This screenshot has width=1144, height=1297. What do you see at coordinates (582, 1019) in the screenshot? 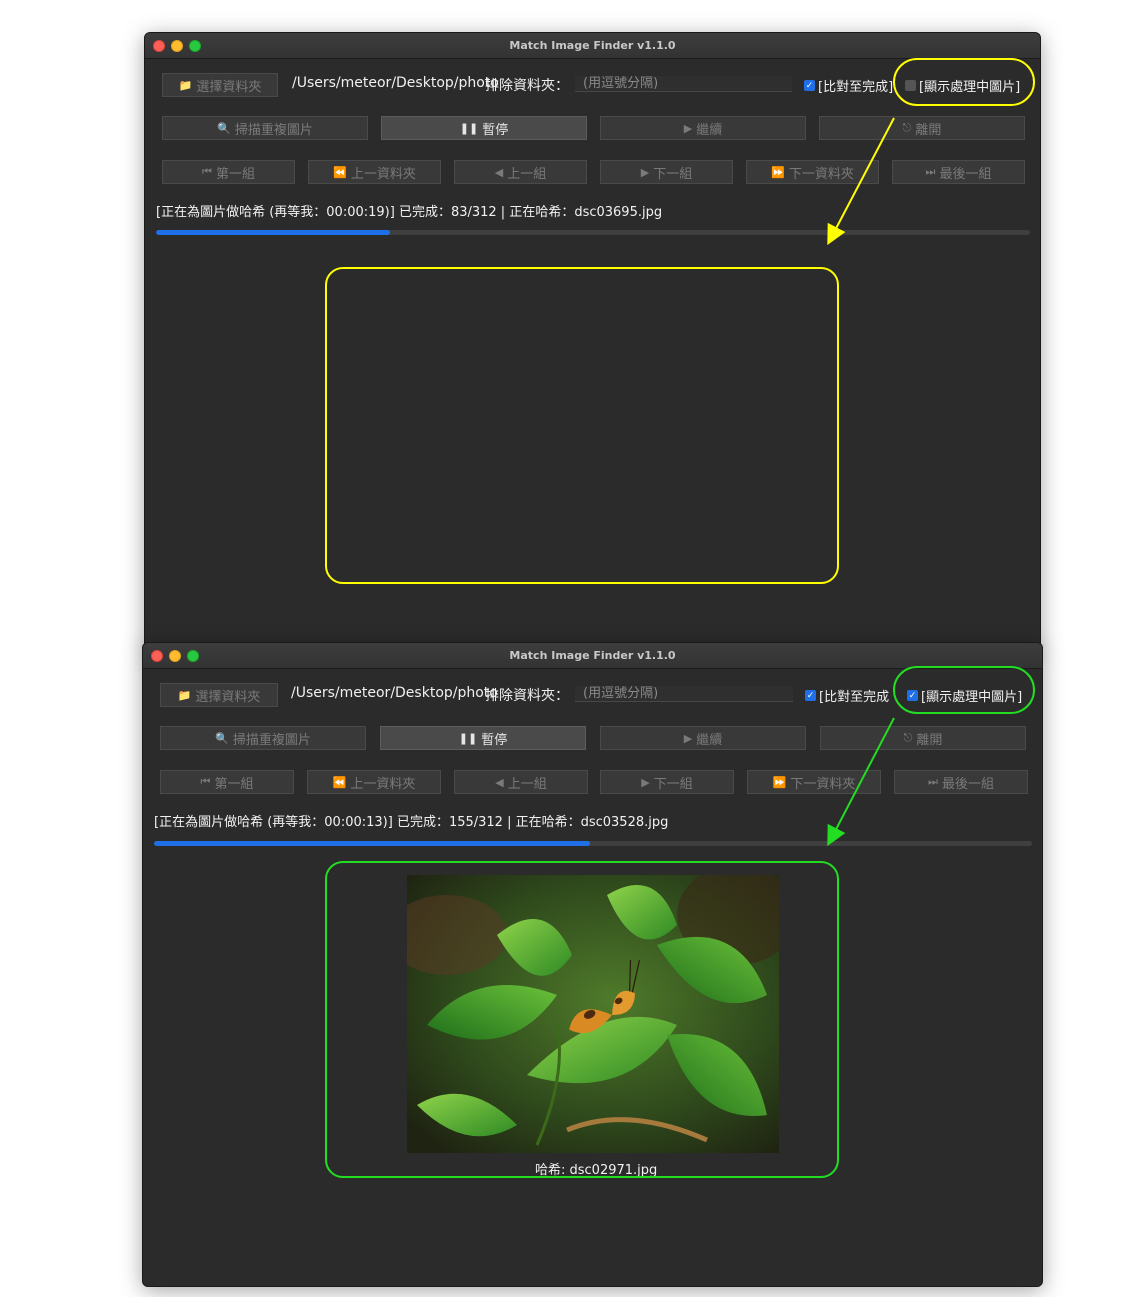
I see `highlight-image-preview-area` at bounding box center [582, 1019].